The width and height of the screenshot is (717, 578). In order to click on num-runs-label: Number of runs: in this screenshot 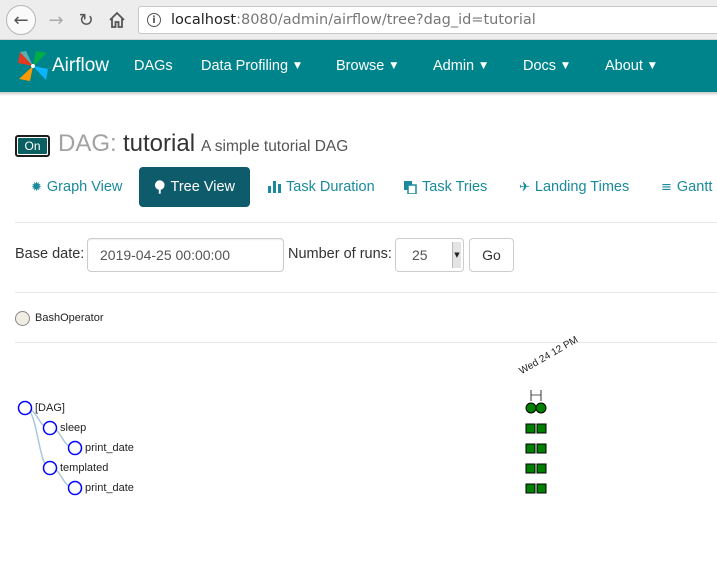, I will do `click(340, 254)`.